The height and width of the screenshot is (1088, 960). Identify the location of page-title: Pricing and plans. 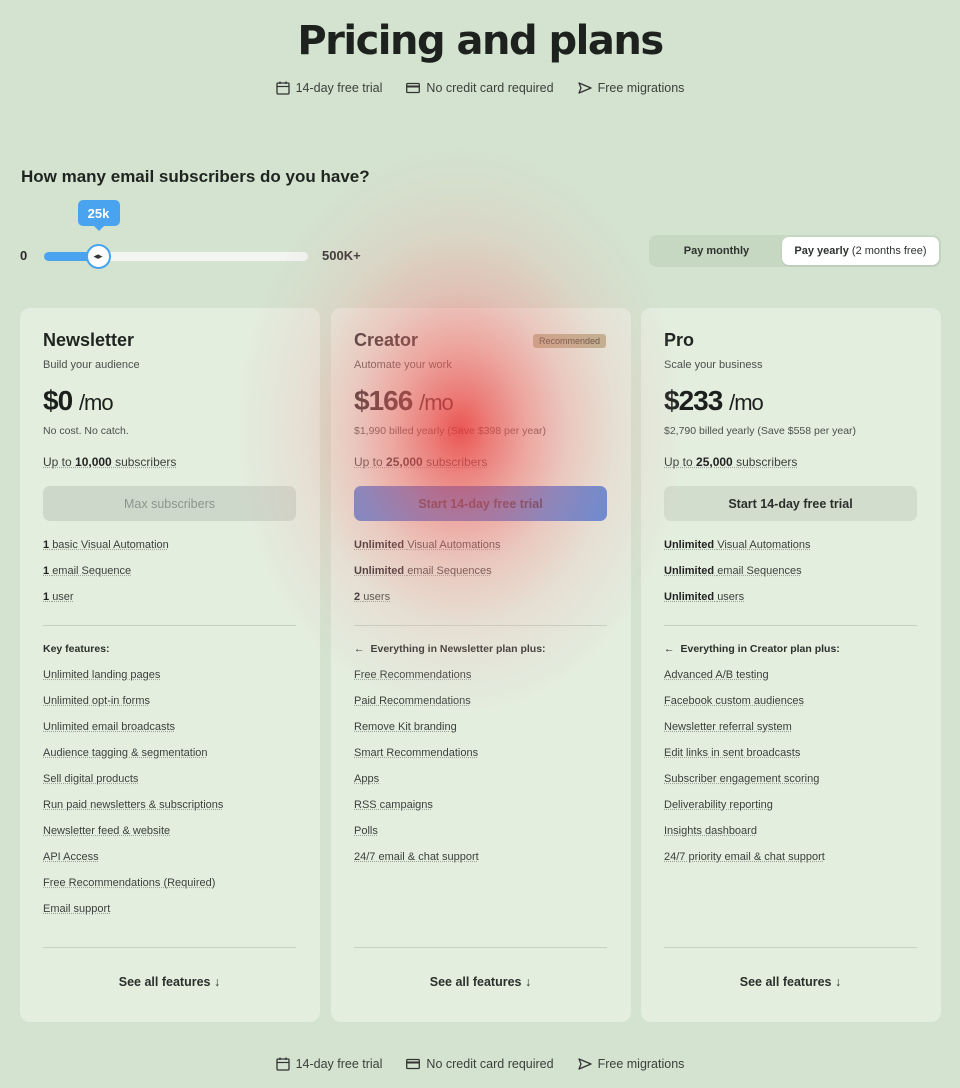
(480, 41).